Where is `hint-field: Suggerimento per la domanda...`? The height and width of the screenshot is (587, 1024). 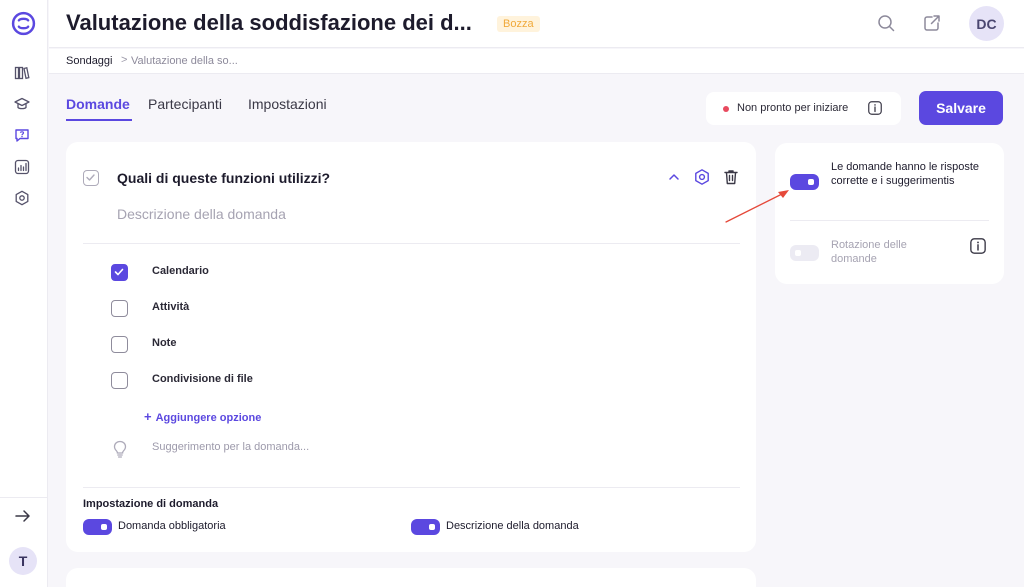
hint-field: Suggerimento per la domanda... is located at coordinates (230, 447).